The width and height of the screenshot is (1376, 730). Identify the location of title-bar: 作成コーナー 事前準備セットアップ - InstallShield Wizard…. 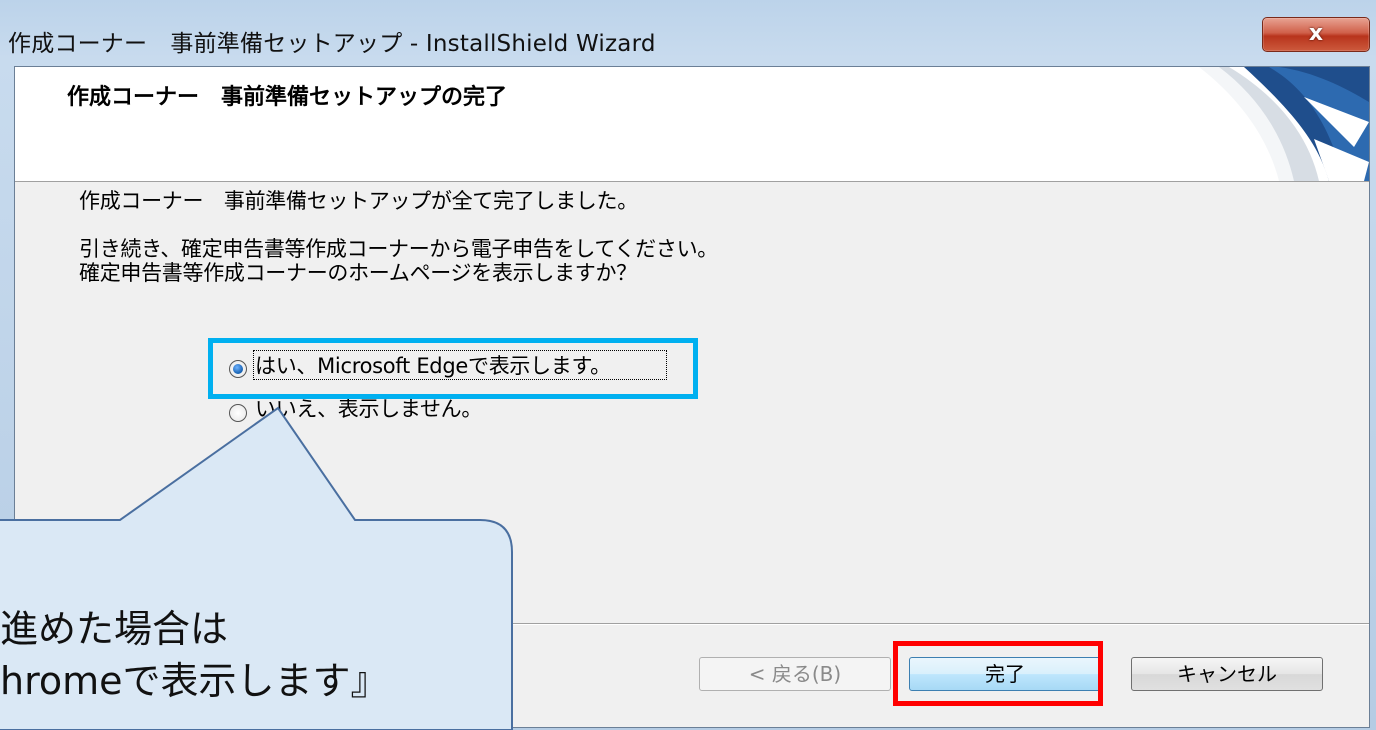
(688, 40).